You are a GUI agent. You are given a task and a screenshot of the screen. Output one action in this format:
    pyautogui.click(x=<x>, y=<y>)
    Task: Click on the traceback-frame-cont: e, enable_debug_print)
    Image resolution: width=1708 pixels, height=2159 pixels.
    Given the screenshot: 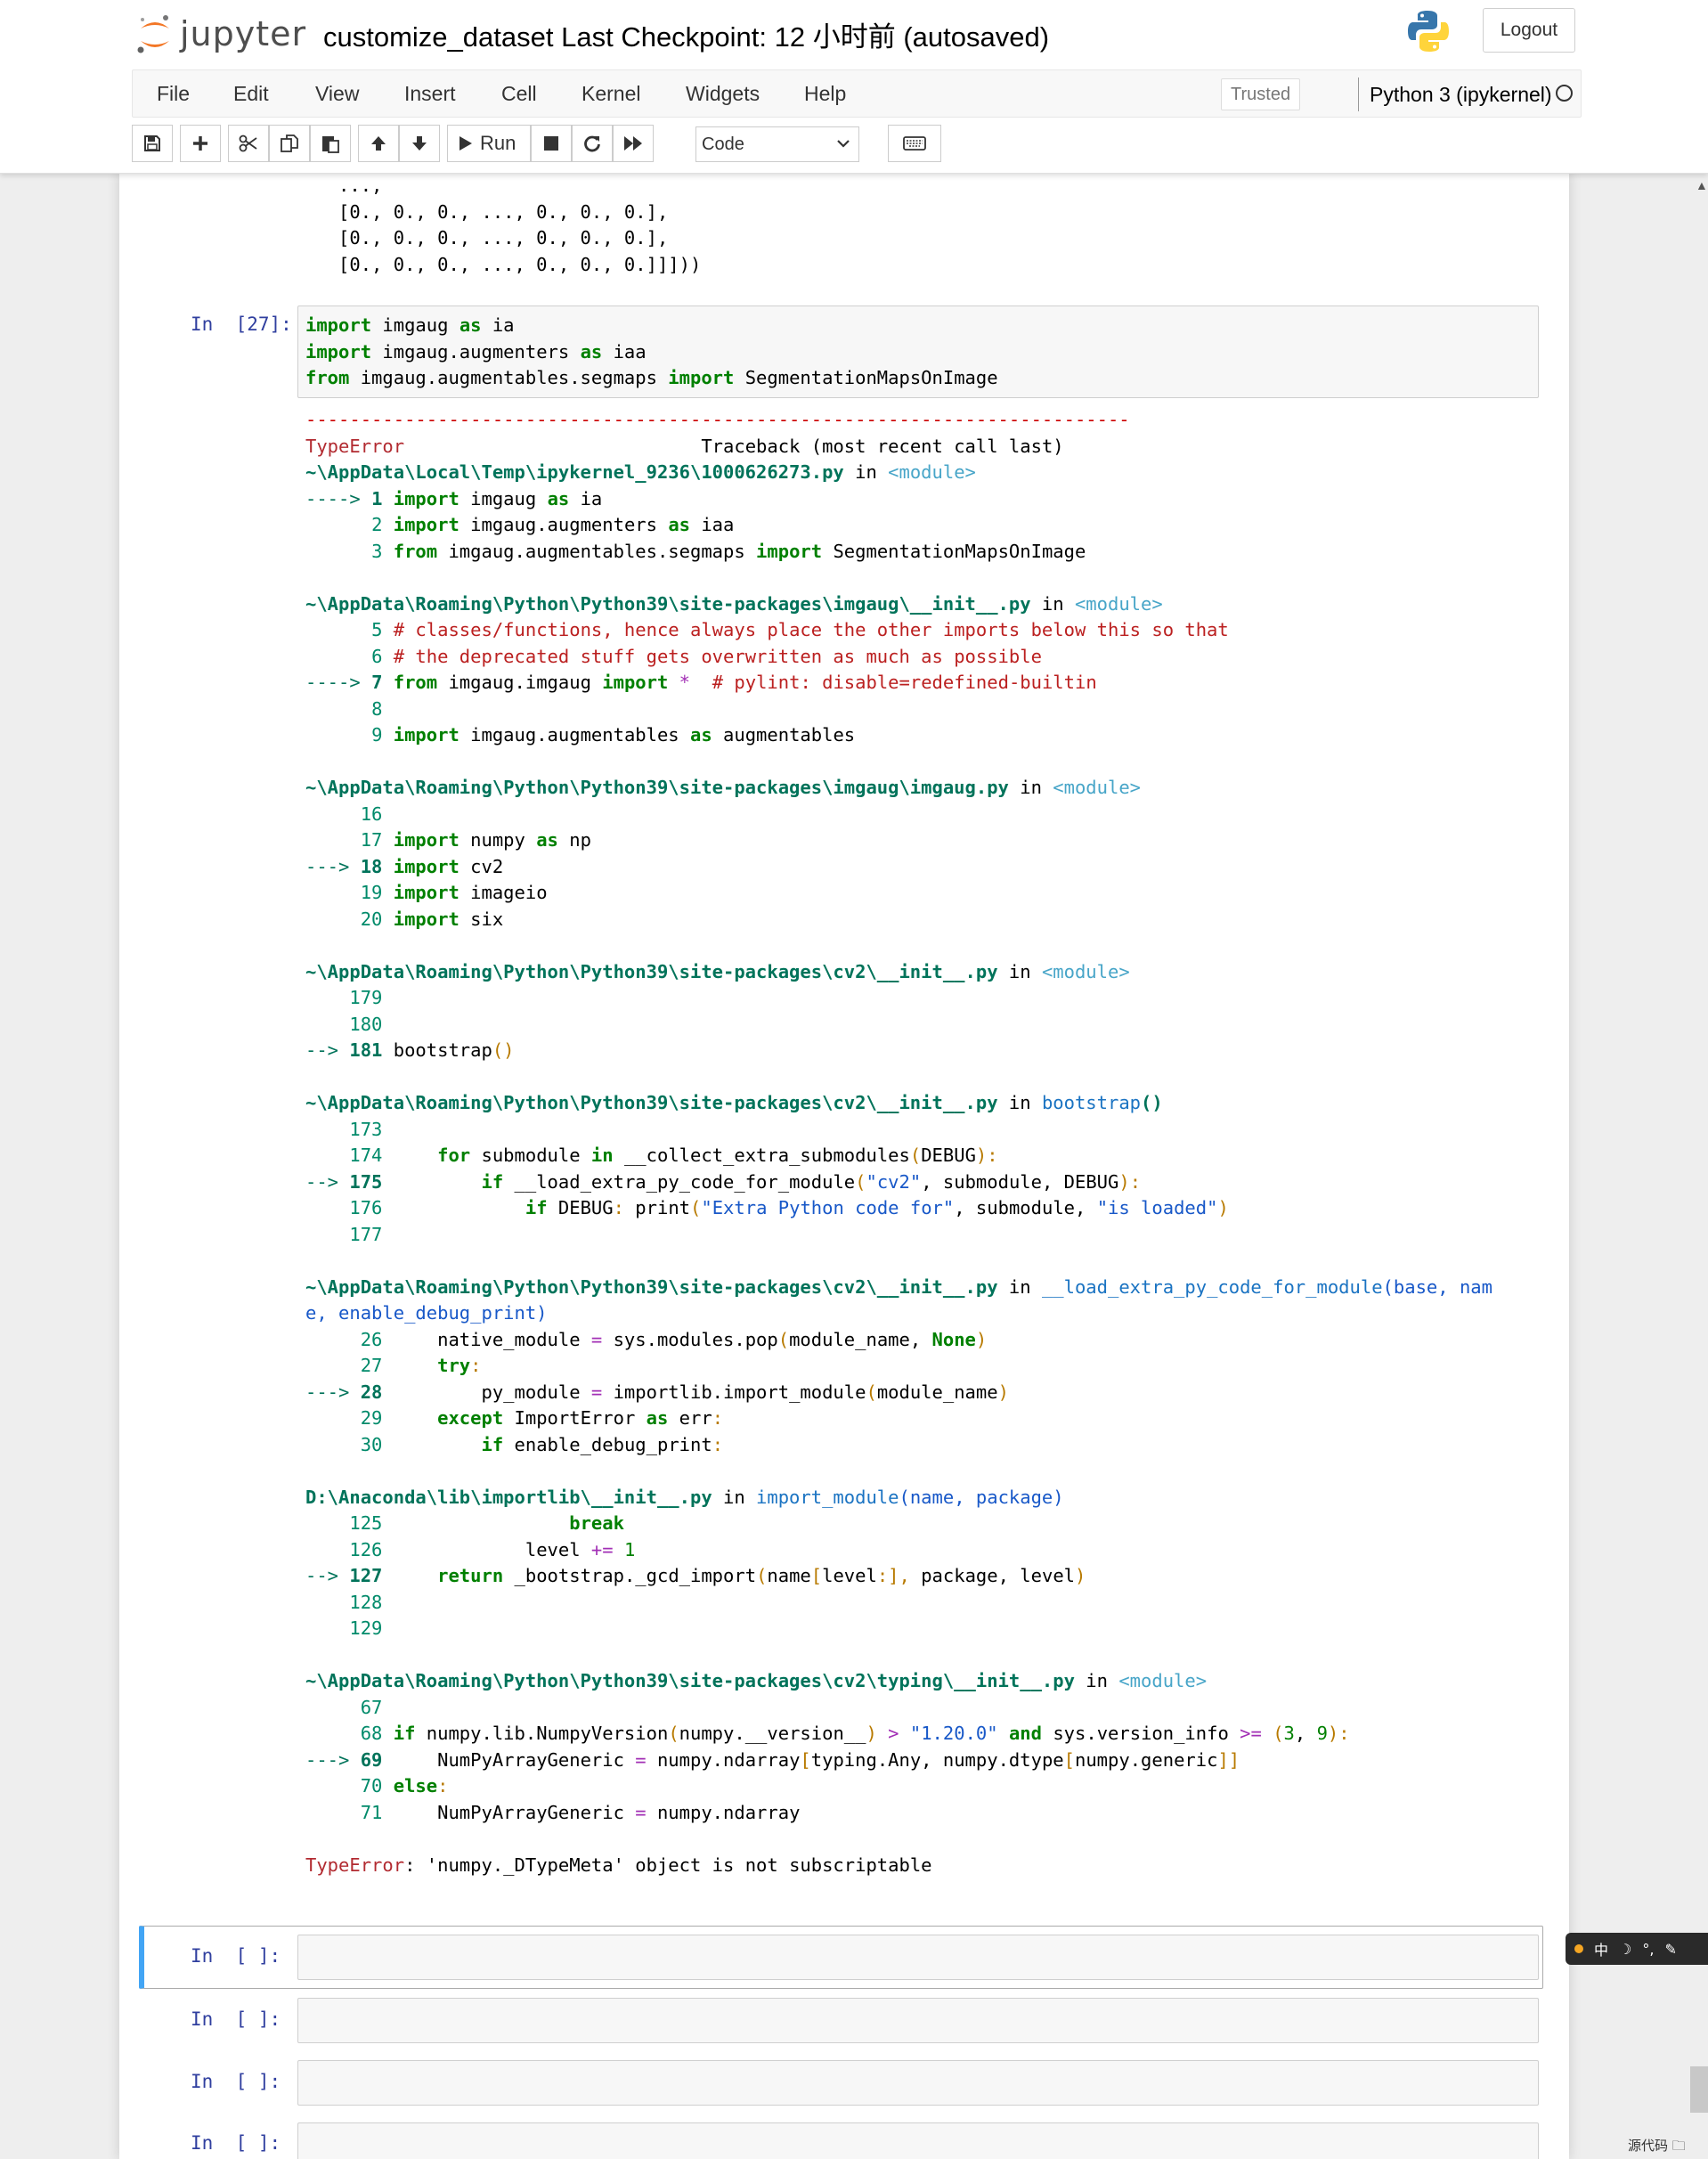 What is the action you would take?
    pyautogui.click(x=426, y=1313)
    